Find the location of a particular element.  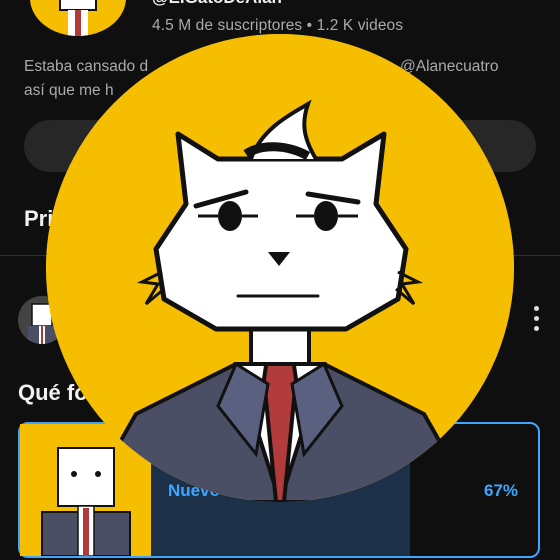

cat-avatar-mini-icon is located at coordinates (78, 18).